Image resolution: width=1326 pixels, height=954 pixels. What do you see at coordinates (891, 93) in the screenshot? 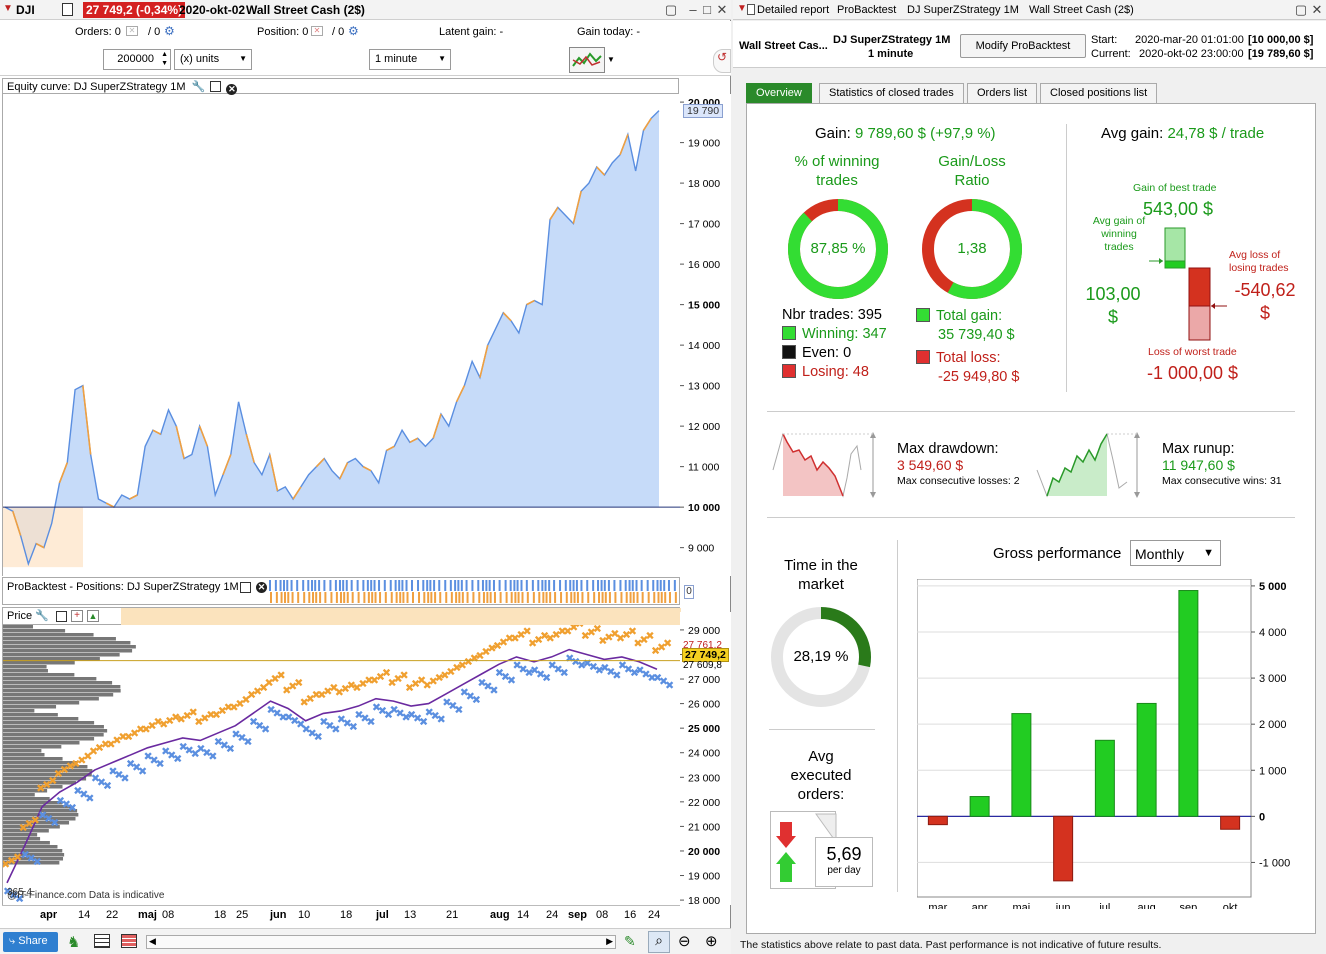
I see `tab-statistics: Statistics of closed trades` at bounding box center [891, 93].